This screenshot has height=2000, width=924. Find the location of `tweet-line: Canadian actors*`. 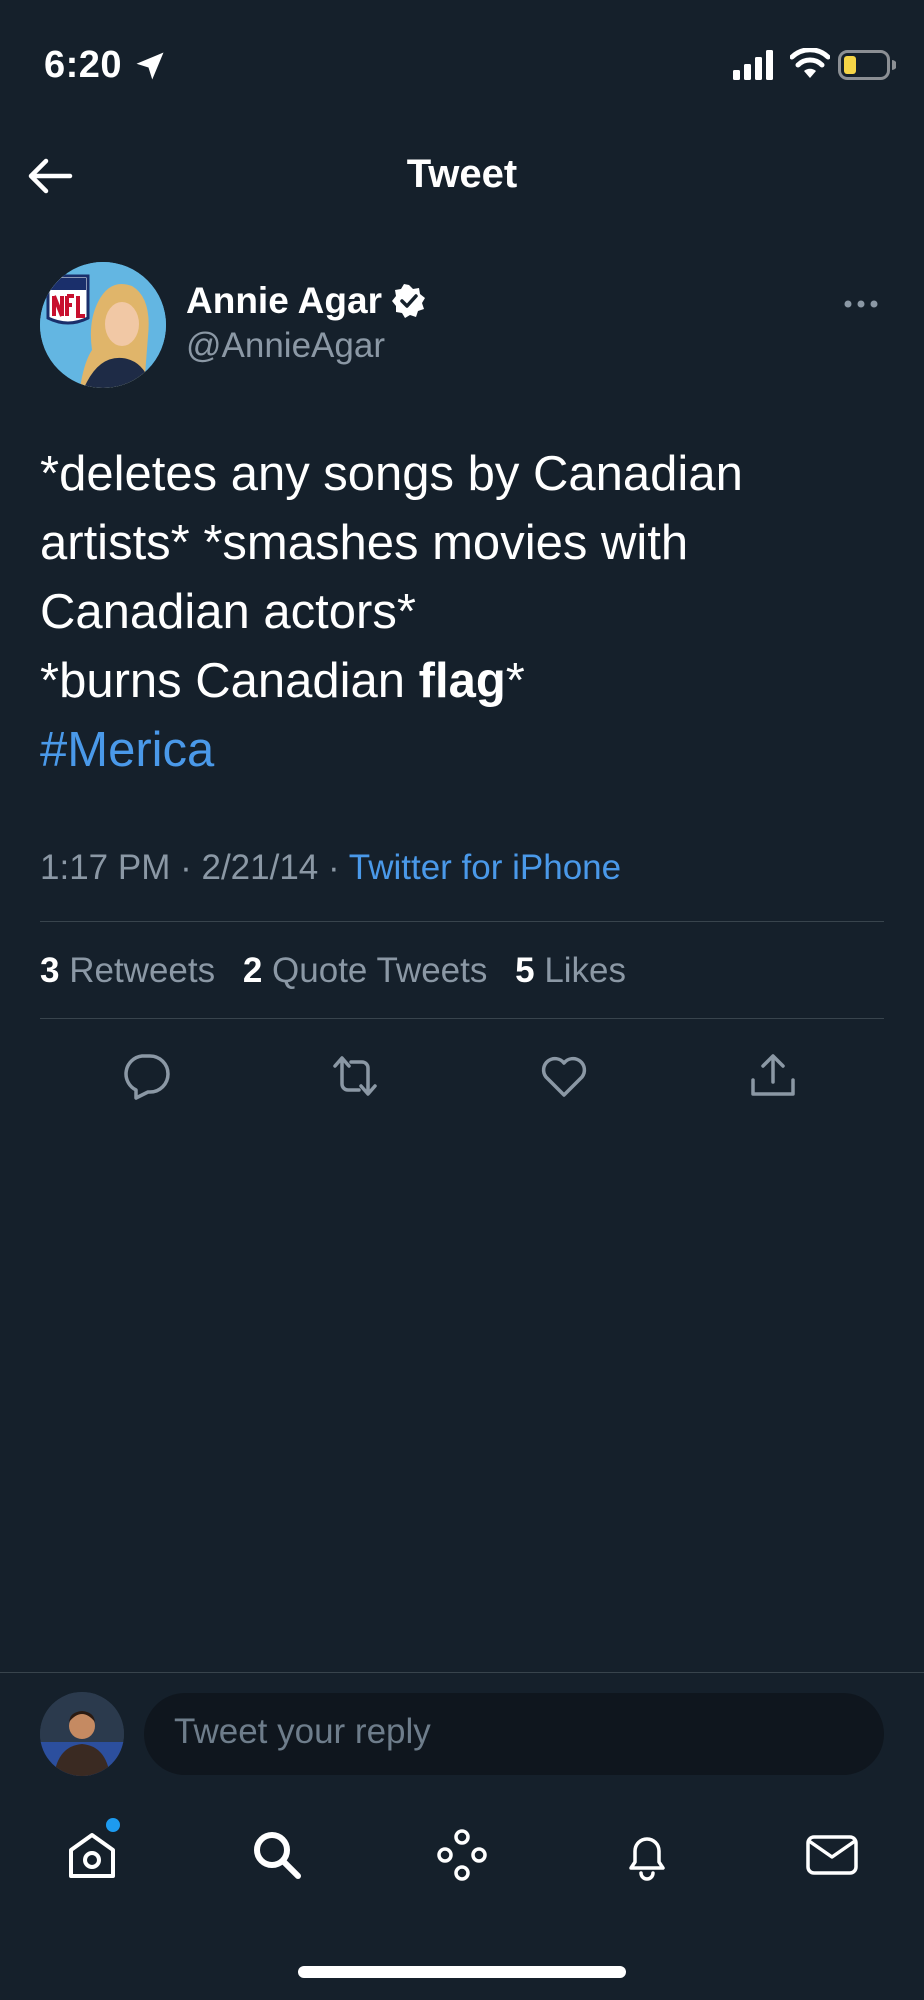

tweet-line: Canadian actors* is located at coordinates (228, 612).